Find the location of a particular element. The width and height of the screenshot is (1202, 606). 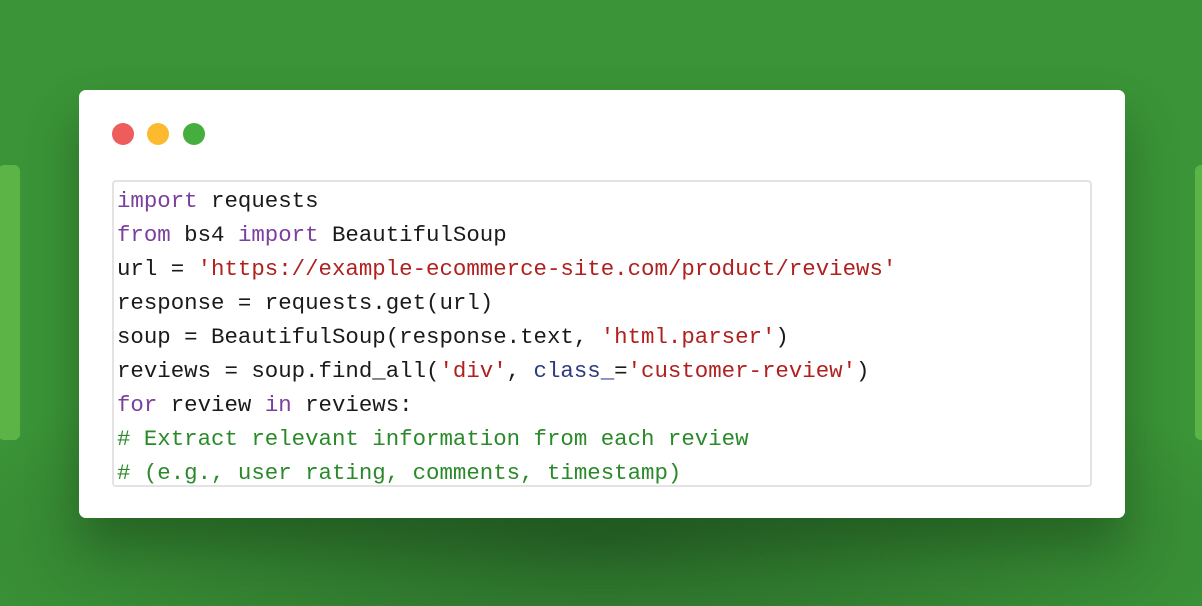

keyword: in is located at coordinates (278, 405).